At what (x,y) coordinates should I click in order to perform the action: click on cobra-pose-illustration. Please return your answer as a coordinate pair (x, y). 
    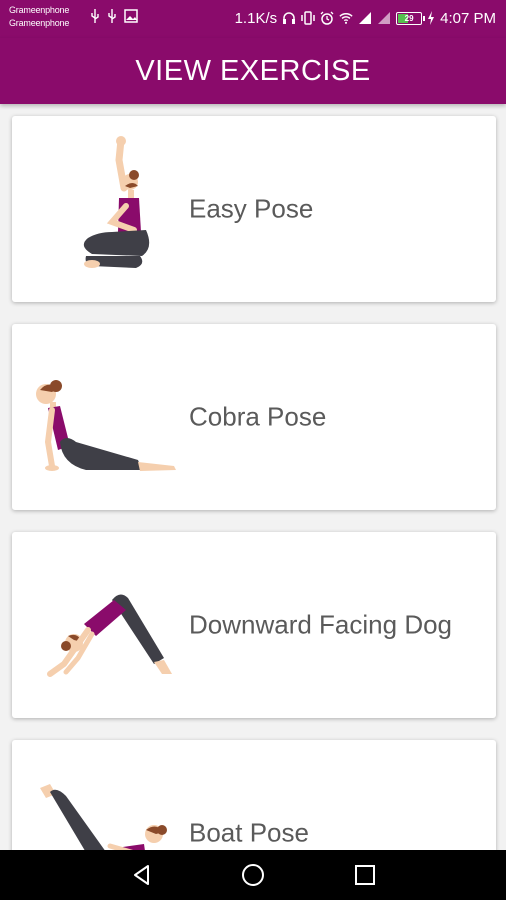
    Looking at the image, I should click on (106, 425).